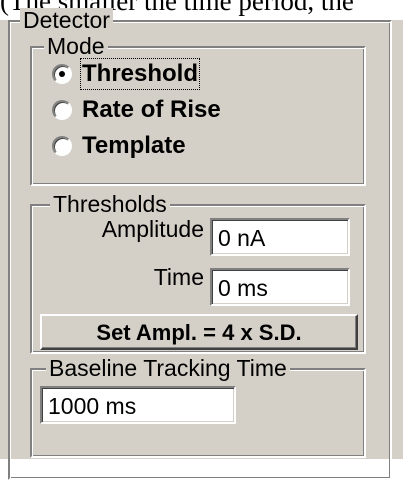 The image size is (403, 480). Describe the element at coordinates (151, 110) in the screenshot. I see `radio-rate-of-rise-label: Rate of Rise` at that location.